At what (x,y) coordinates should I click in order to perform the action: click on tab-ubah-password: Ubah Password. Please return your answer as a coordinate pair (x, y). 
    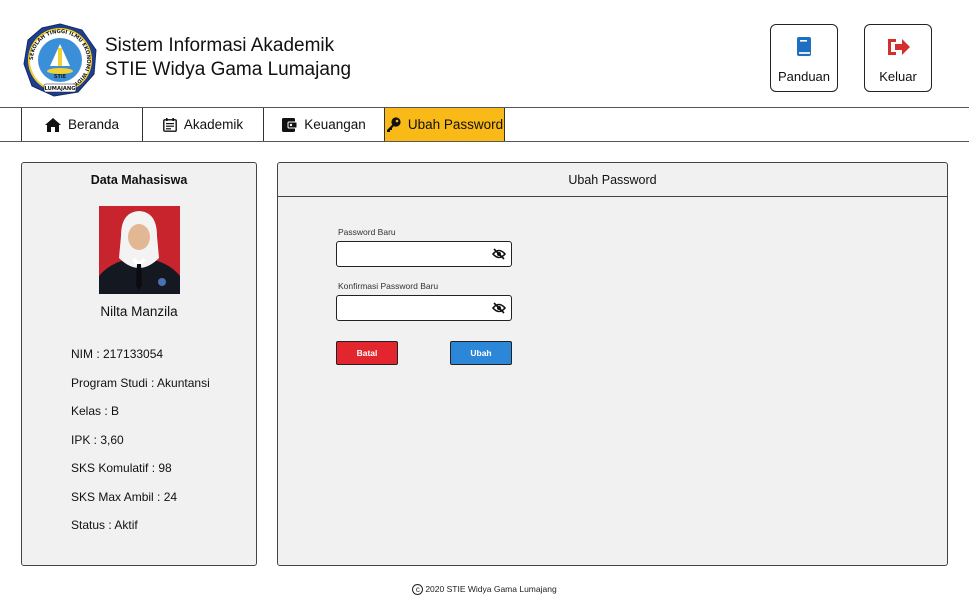
    Looking at the image, I should click on (445, 124).